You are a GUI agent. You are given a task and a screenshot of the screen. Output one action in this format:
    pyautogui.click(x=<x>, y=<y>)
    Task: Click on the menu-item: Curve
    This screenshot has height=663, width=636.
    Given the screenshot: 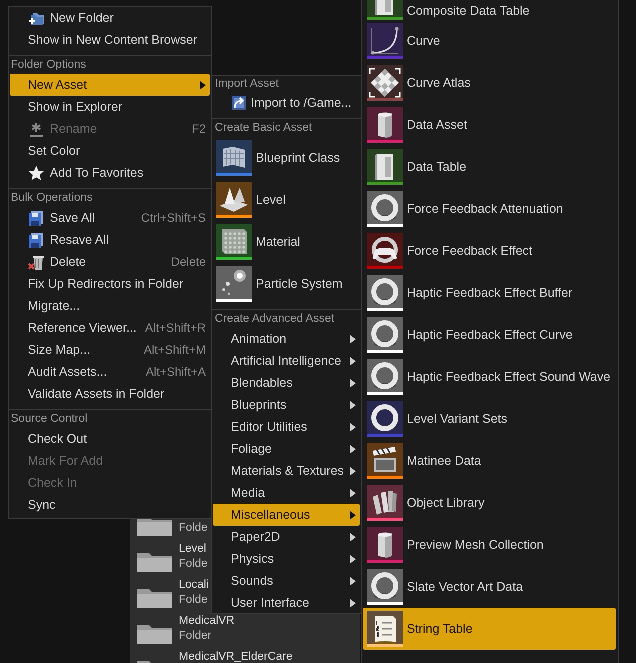 What is the action you would take?
    pyautogui.click(x=489, y=41)
    